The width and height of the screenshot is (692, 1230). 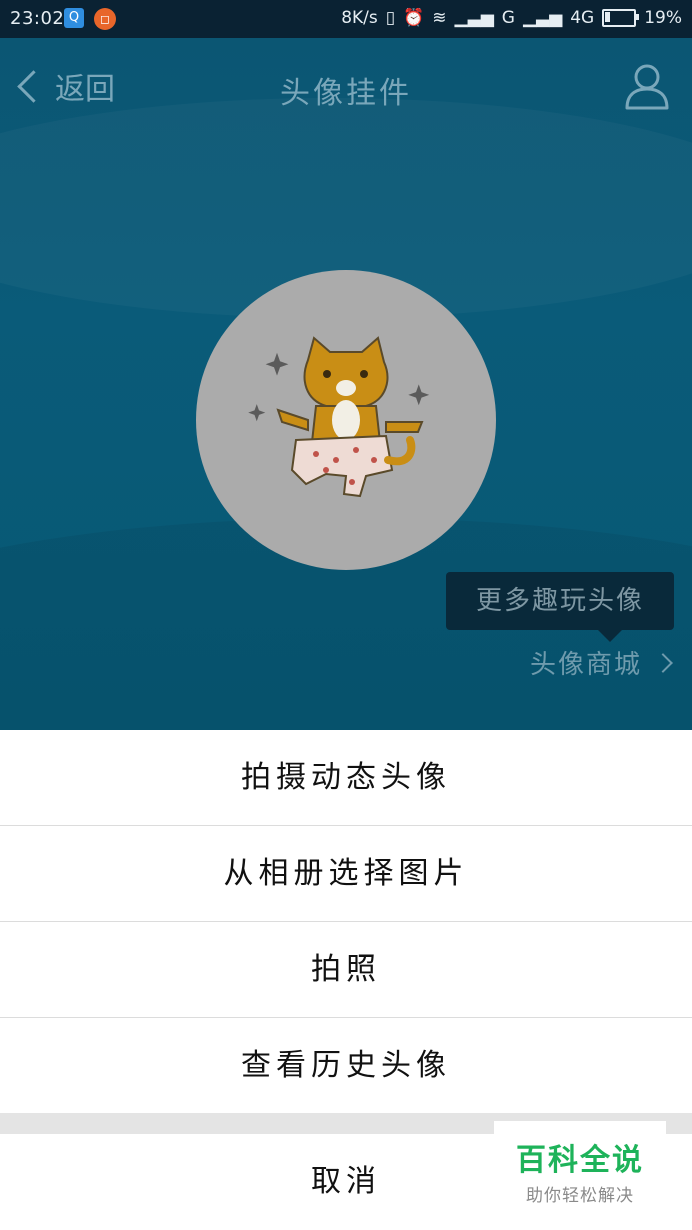 I want to click on vibrate-icon: ▯, so click(x=390, y=18).